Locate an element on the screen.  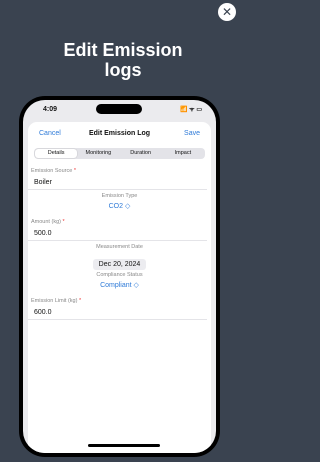
compliance-status-label: Compliance Status is located at coordinates (119, 275).